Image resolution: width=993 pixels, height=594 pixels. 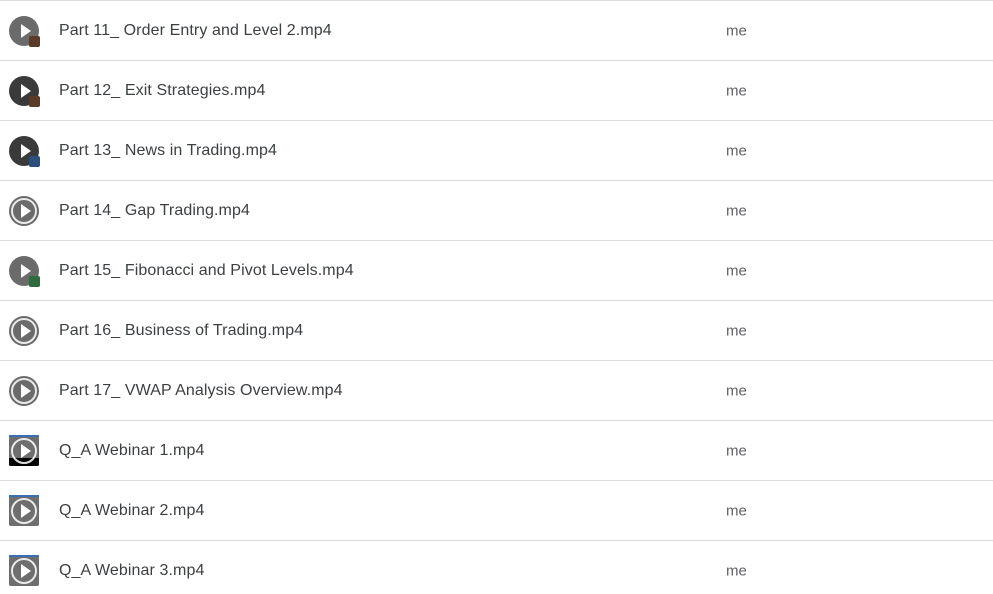 I want to click on file-name: Part 14_ Gap Trading.mp4, so click(x=154, y=210).